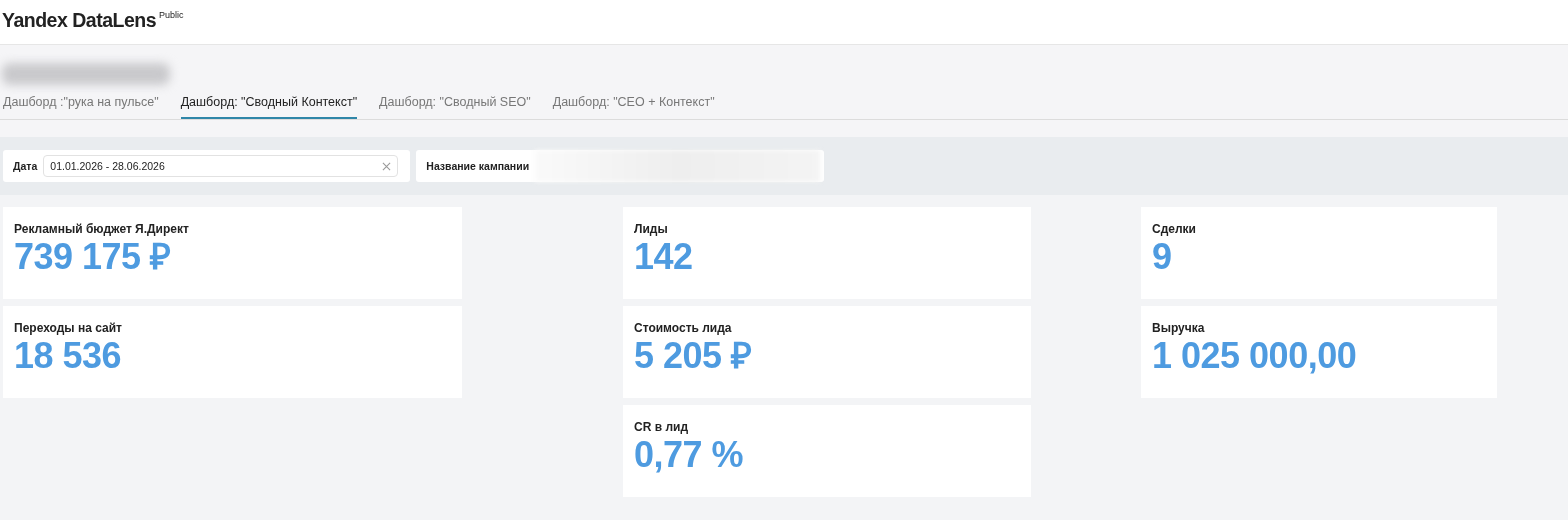  Describe the element at coordinates (221, 166) in the screenshot. I see `date-field: 01.01.2026 - 28.06.2026` at that location.